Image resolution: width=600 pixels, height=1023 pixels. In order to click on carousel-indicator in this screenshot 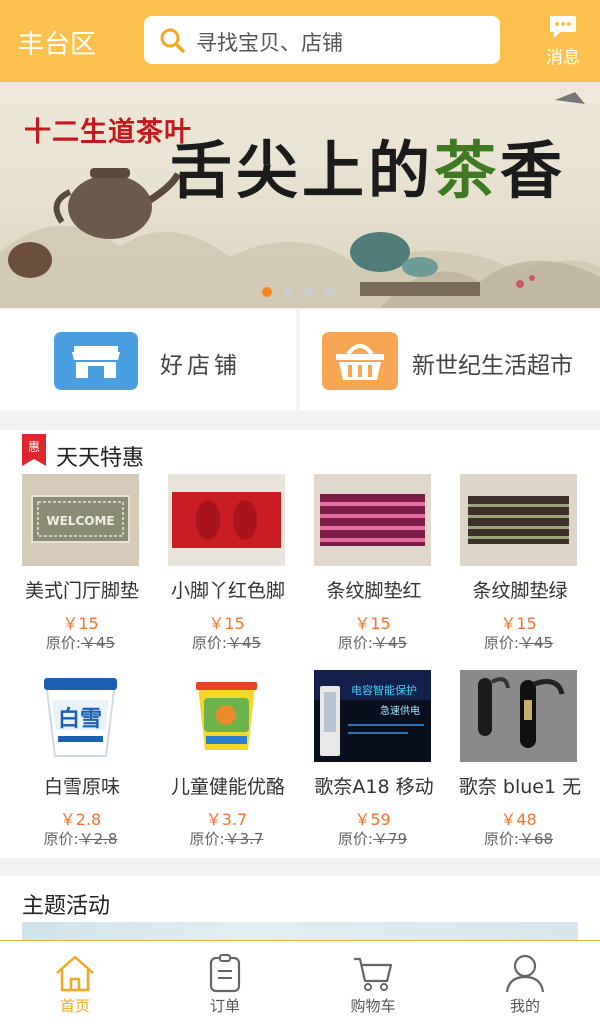, I will do `click(304, 289)`.